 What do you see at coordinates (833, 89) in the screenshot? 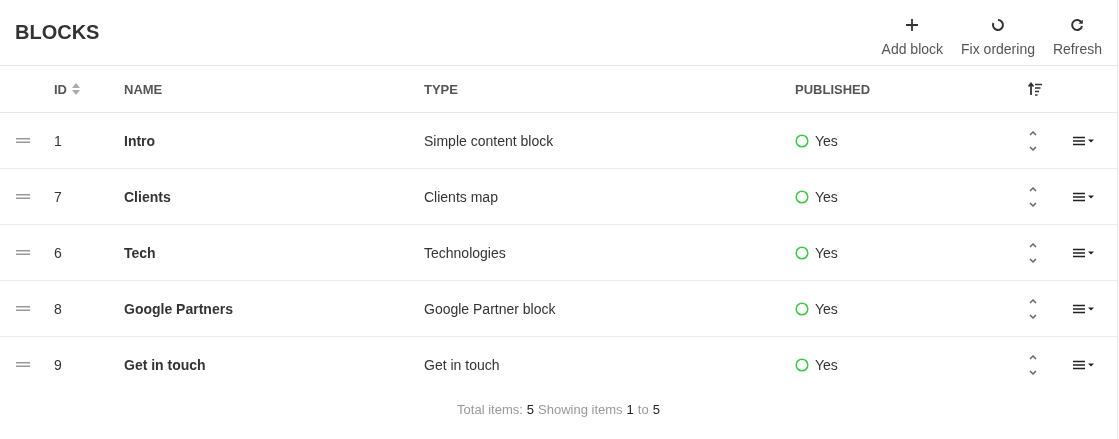
I see `column-header: PUBLISHED` at bounding box center [833, 89].